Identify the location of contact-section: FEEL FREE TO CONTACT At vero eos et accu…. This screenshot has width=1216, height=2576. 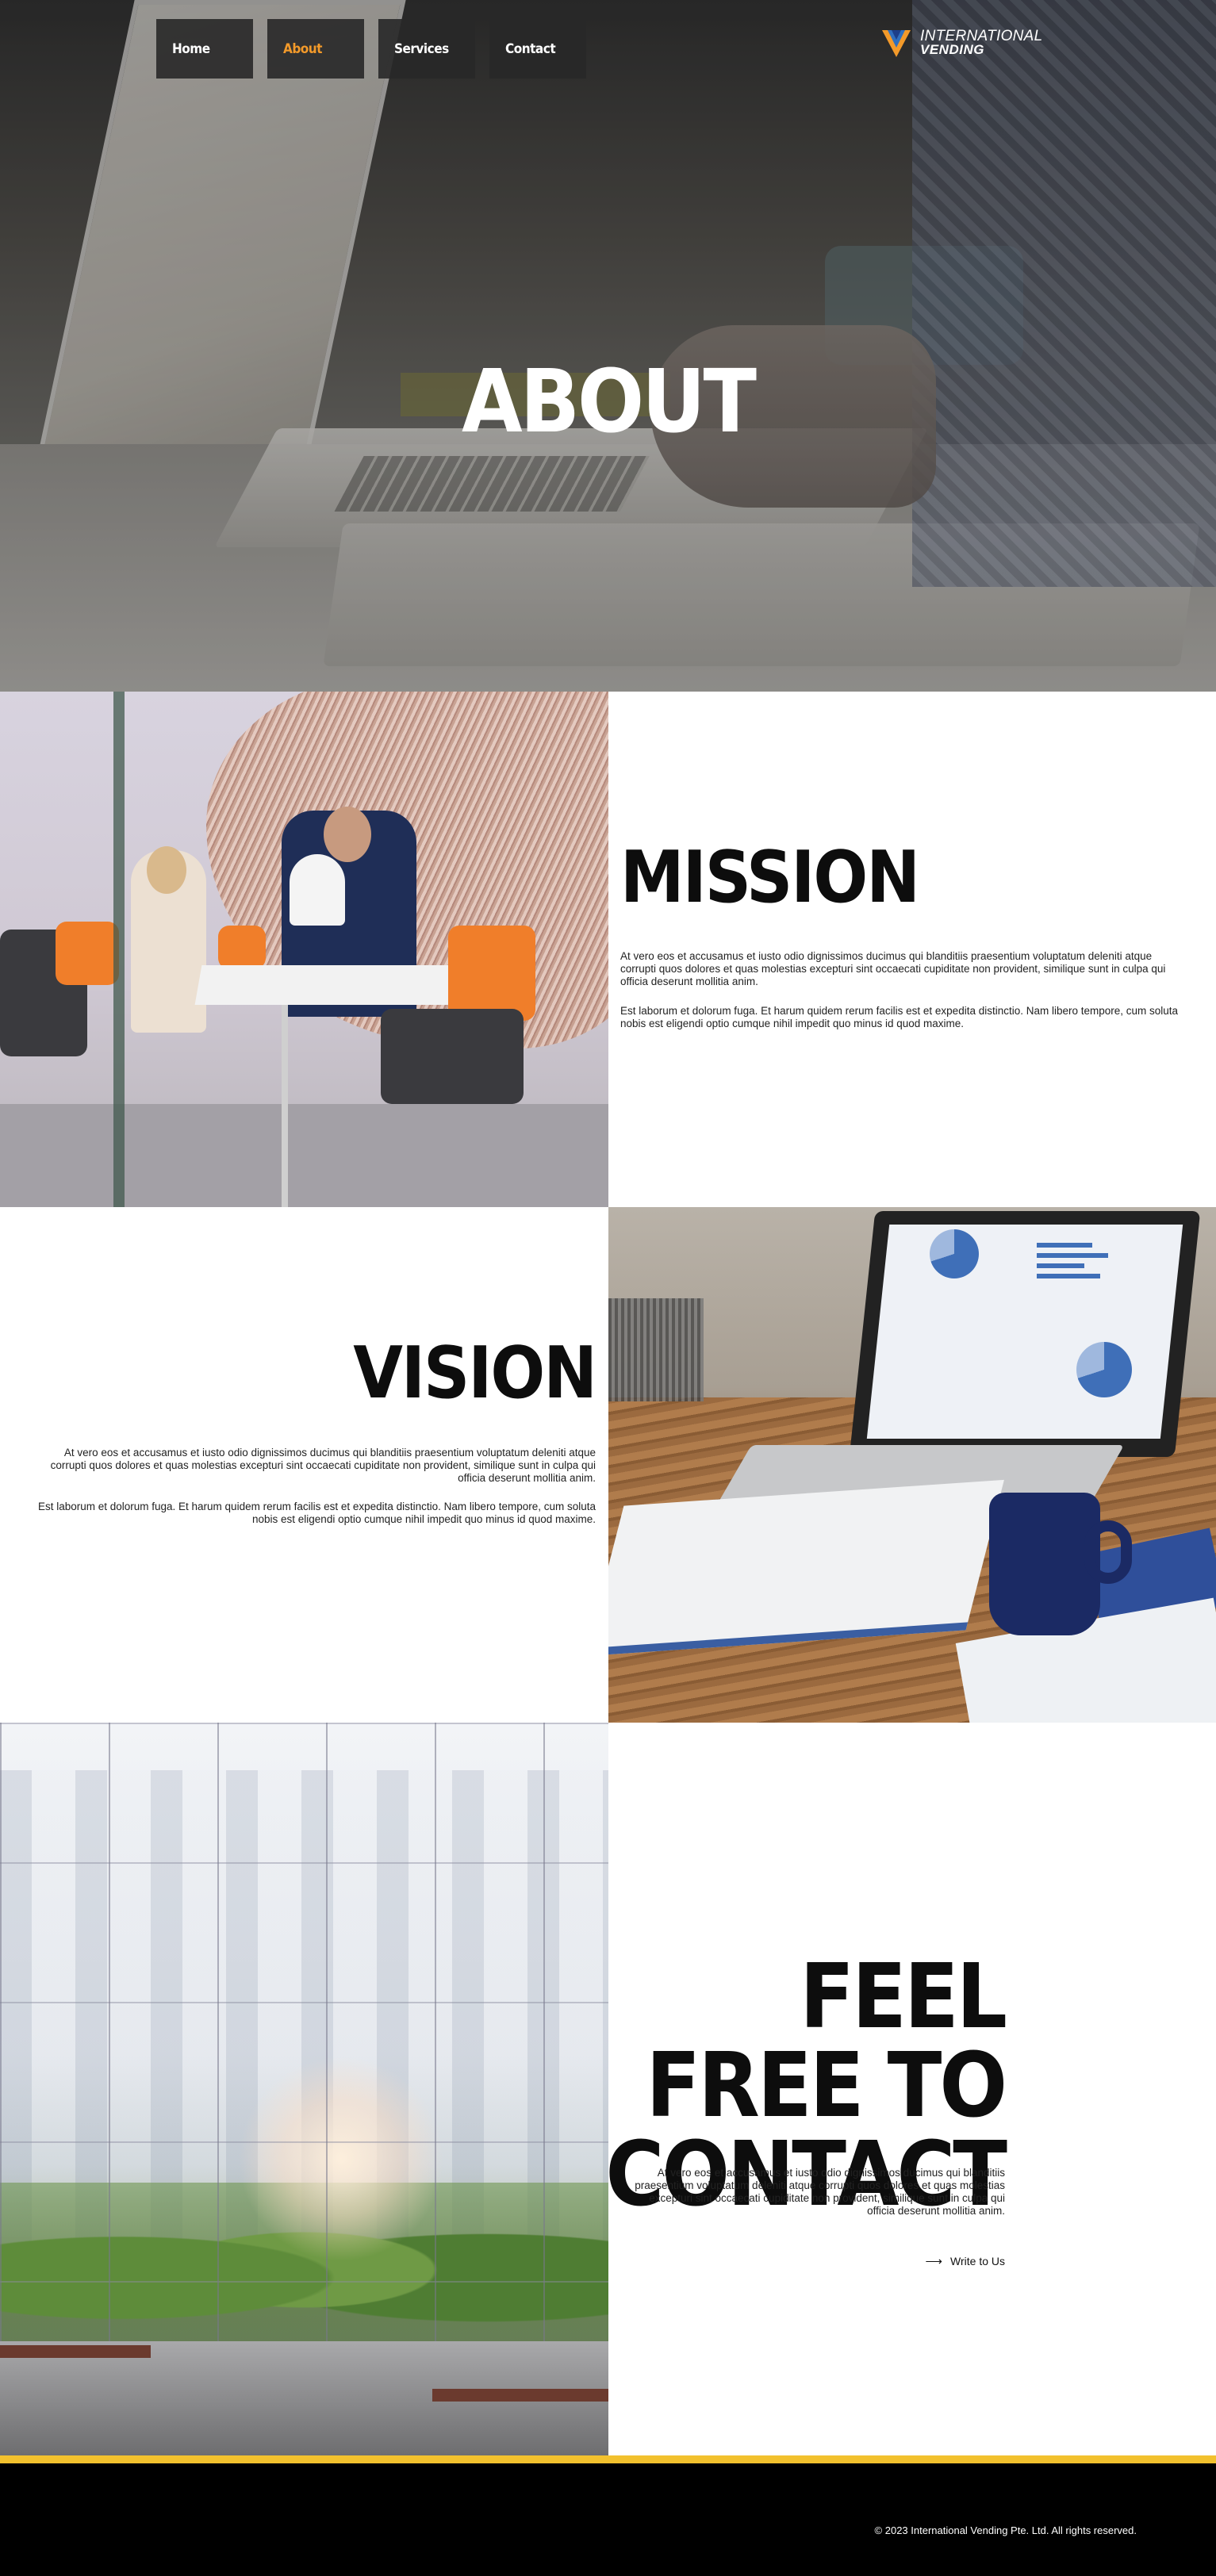
(910, 2091).